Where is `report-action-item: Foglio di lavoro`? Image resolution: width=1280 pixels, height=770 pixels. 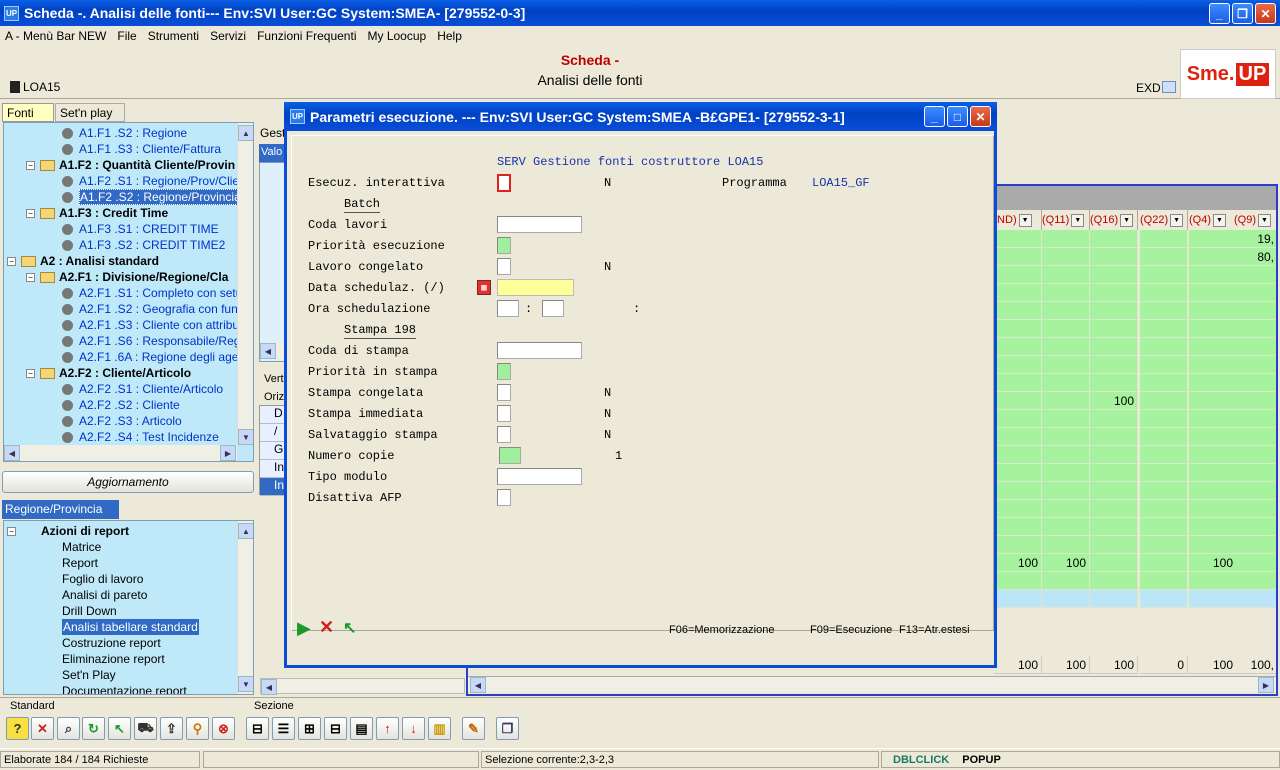 report-action-item: Foglio di lavoro is located at coordinates (102, 579).